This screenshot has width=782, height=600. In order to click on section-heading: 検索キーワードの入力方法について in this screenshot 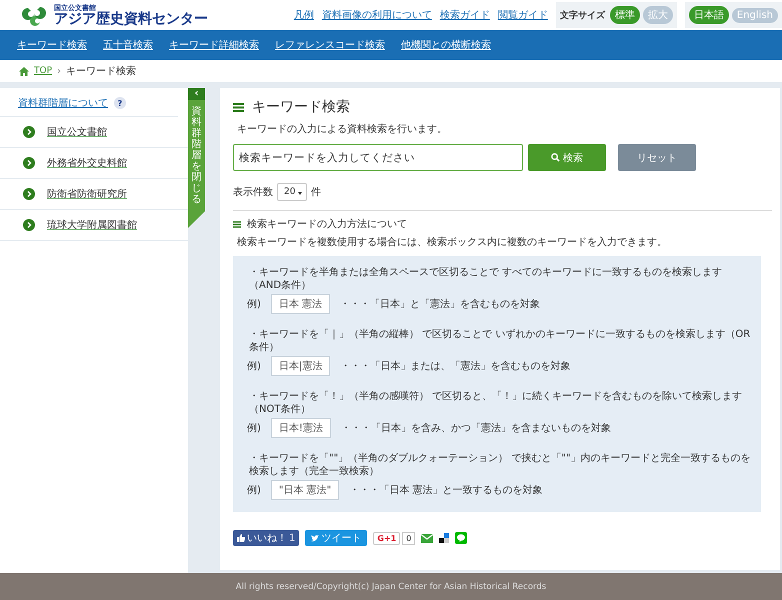, I will do `click(327, 224)`.